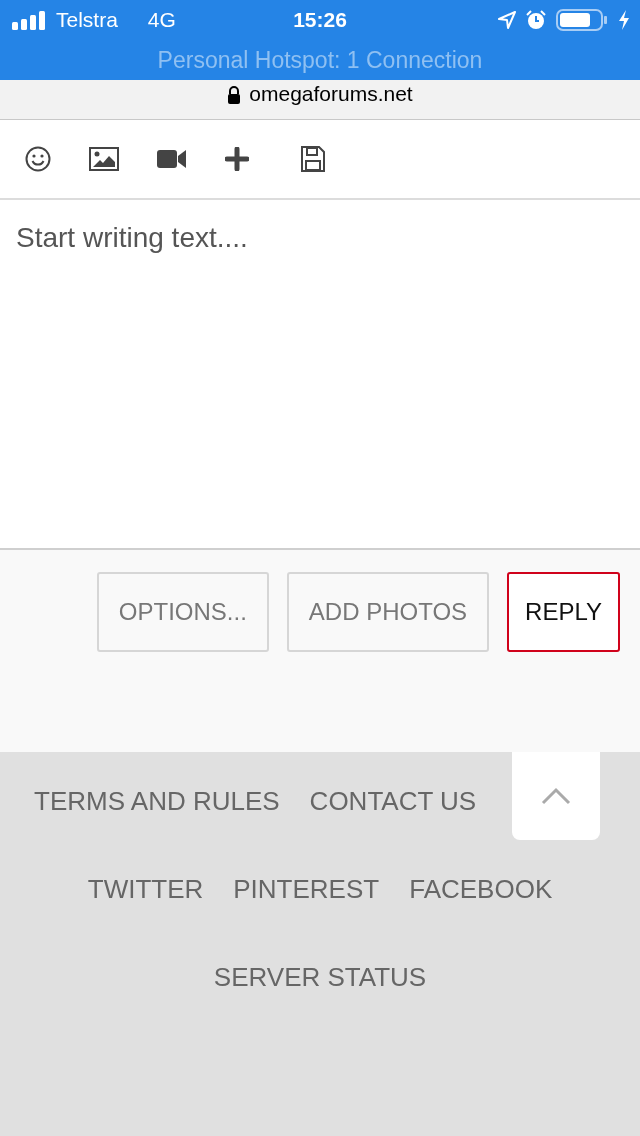  I want to click on footer-link: FACEBOOK, so click(481, 889).